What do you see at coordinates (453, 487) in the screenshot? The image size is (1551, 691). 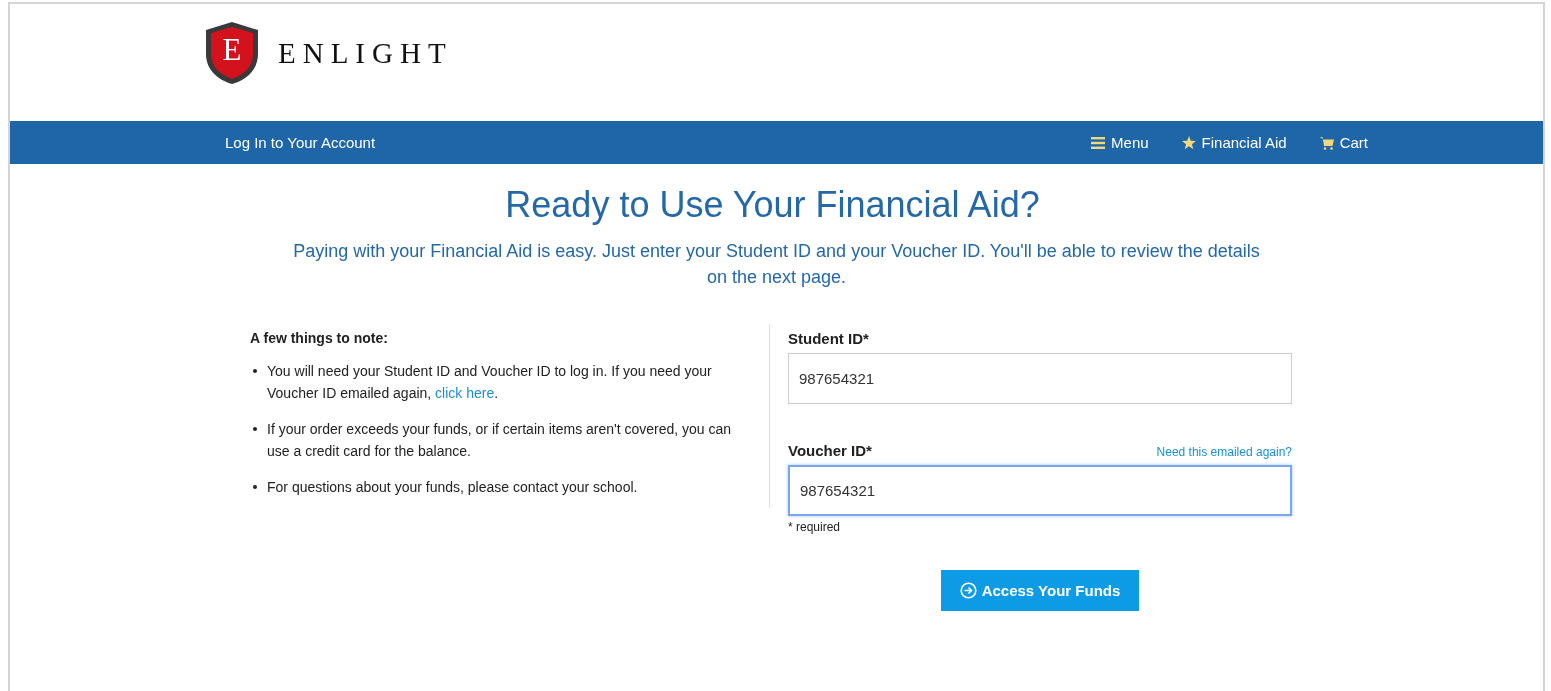 I see `note-text: For questions about your funds, please contact your school.` at bounding box center [453, 487].